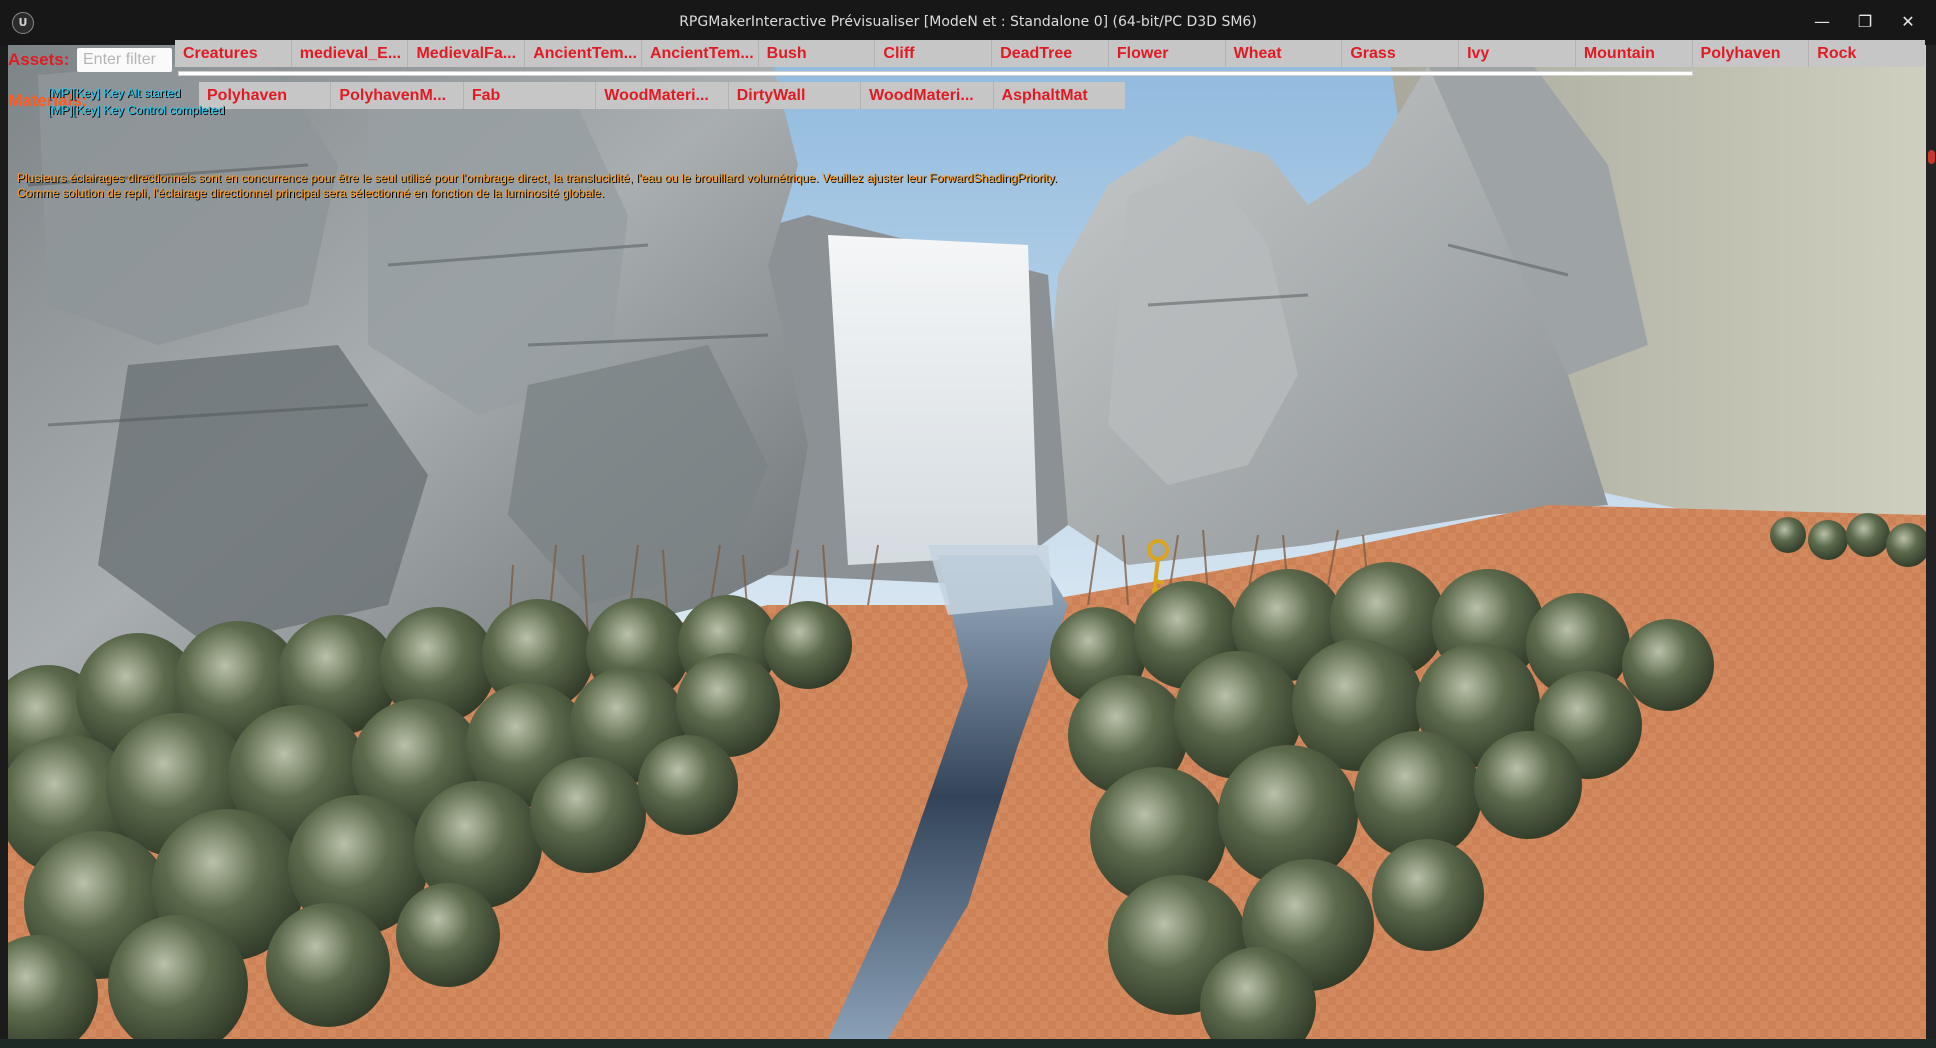  Describe the element at coordinates (934, 53) in the screenshot. I see `asset-category-button: Cliff` at that location.